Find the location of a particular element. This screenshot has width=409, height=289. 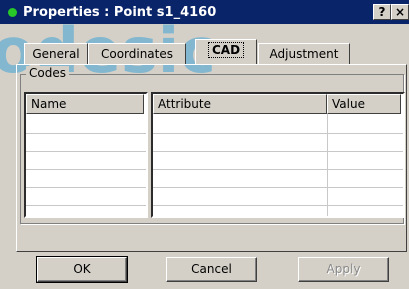

attribute-column-header: Attribute is located at coordinates (240, 104).